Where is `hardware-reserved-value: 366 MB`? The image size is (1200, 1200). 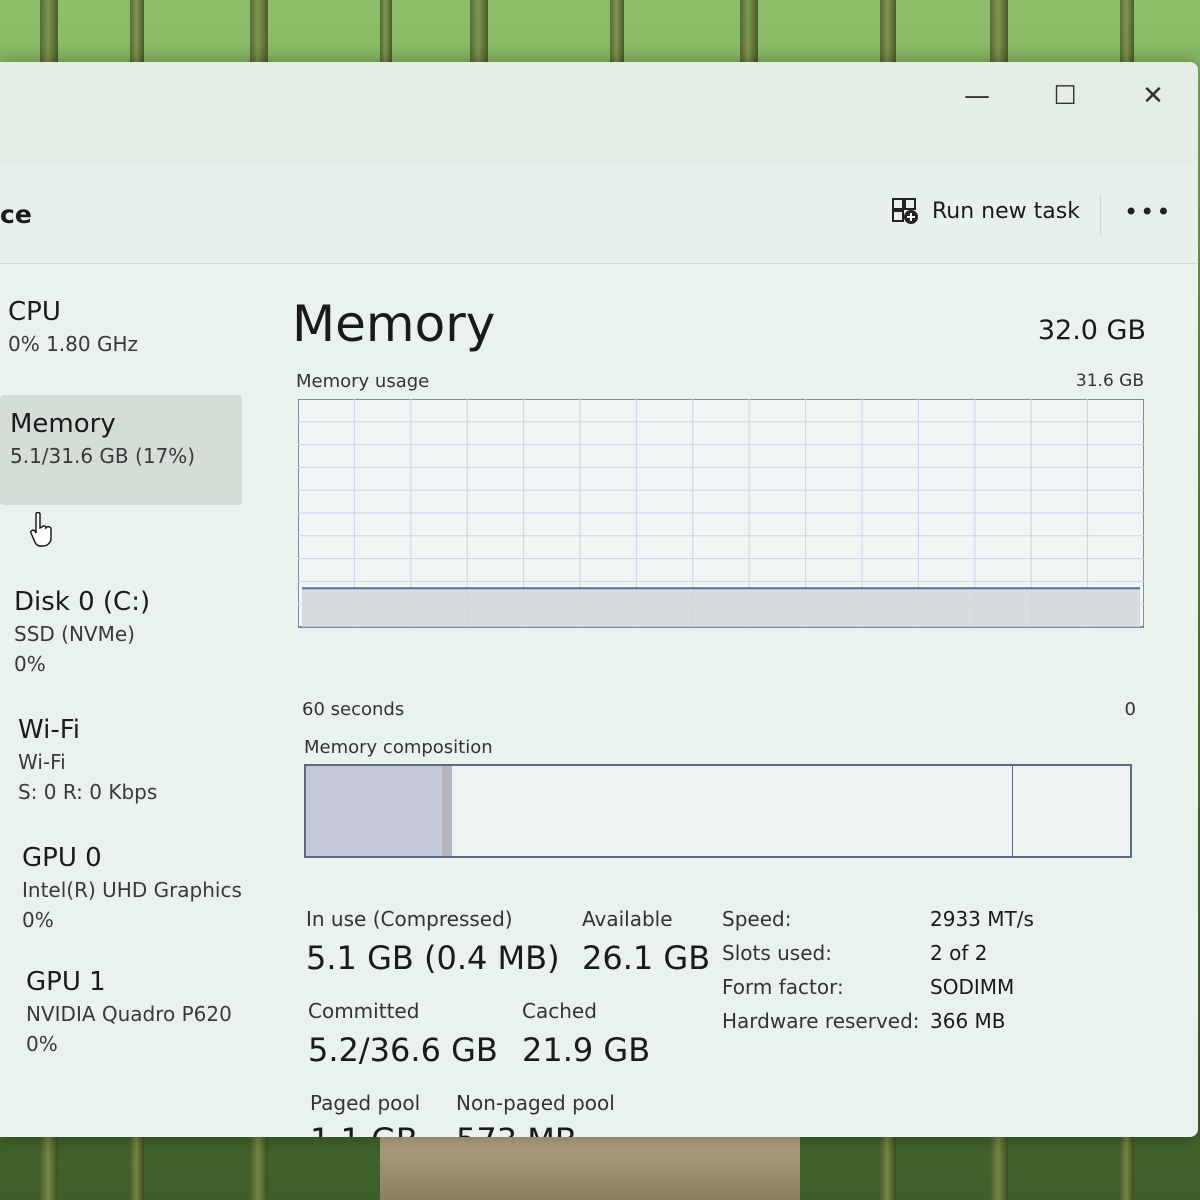 hardware-reserved-value: 366 MB is located at coordinates (968, 1021).